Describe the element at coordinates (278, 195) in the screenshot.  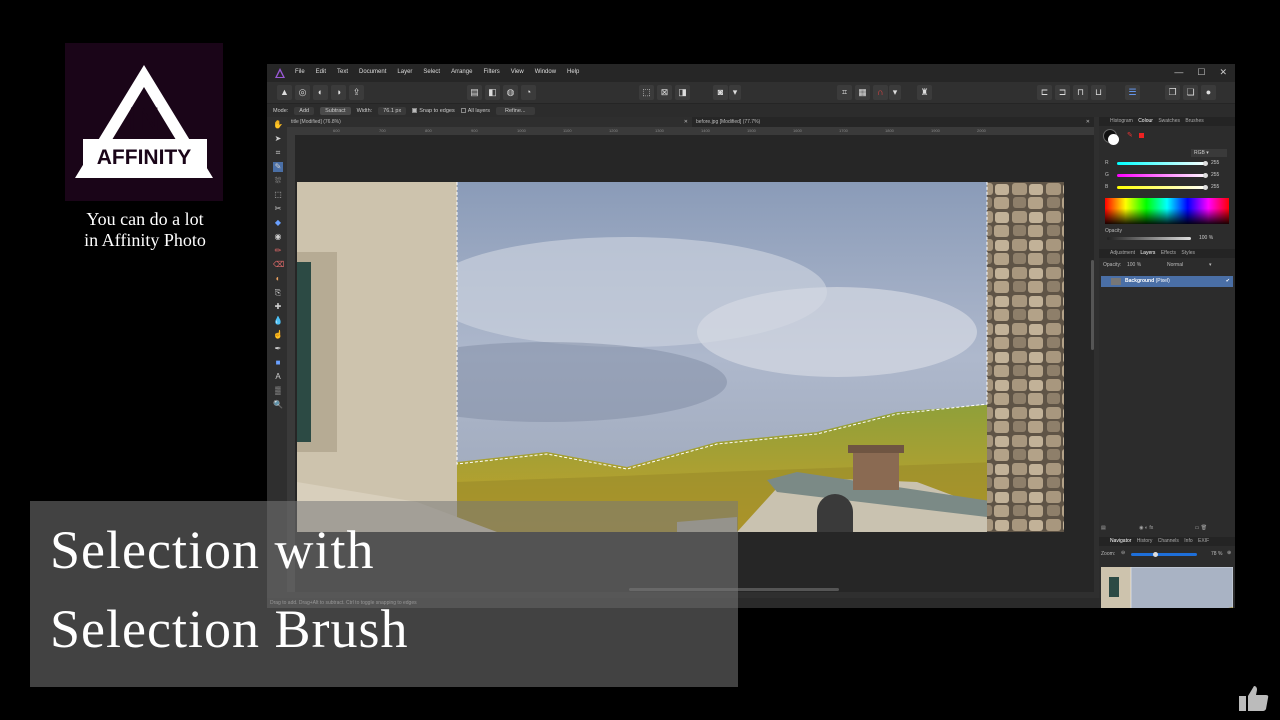
I see `marquee-tool-icon: ⬚` at that location.